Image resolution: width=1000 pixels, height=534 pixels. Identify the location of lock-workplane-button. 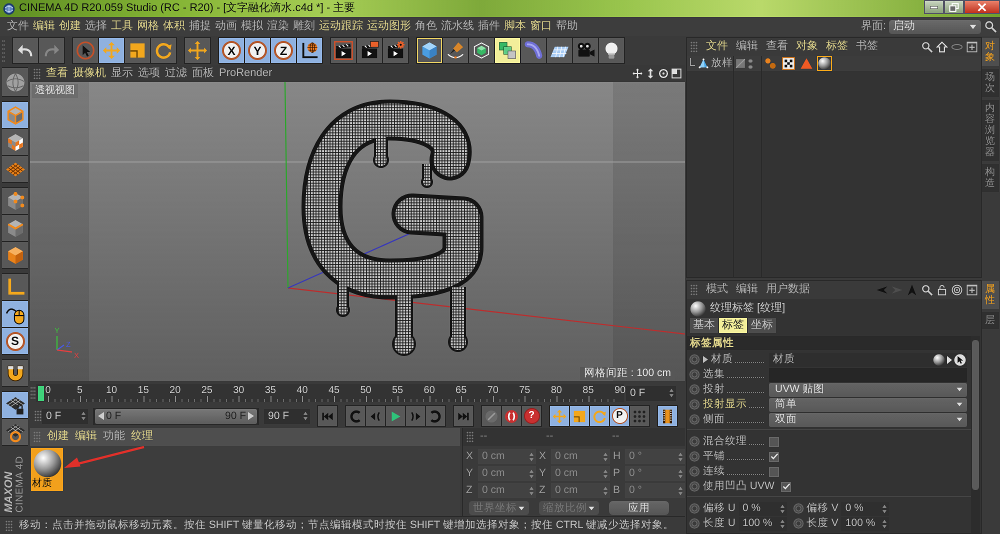
(15, 405).